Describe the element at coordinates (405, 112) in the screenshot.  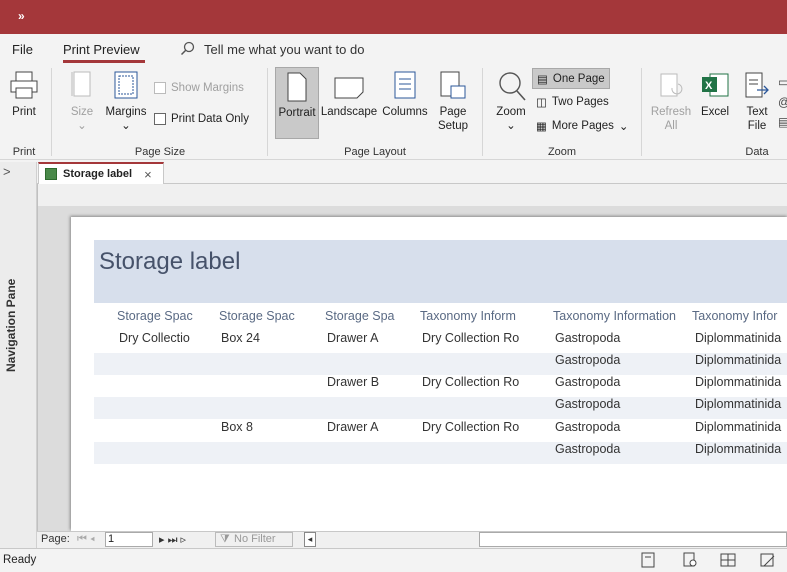
I see `columns-label: Columns` at that location.